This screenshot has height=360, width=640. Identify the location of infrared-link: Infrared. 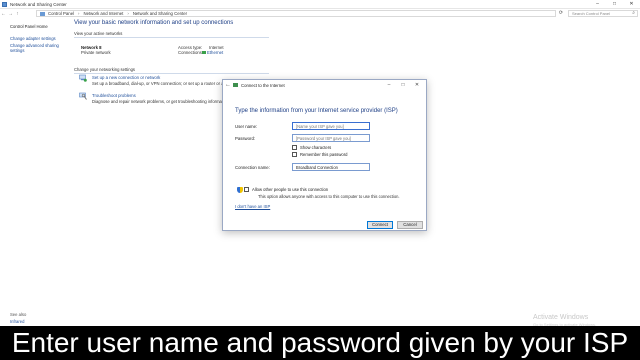
(17, 321).